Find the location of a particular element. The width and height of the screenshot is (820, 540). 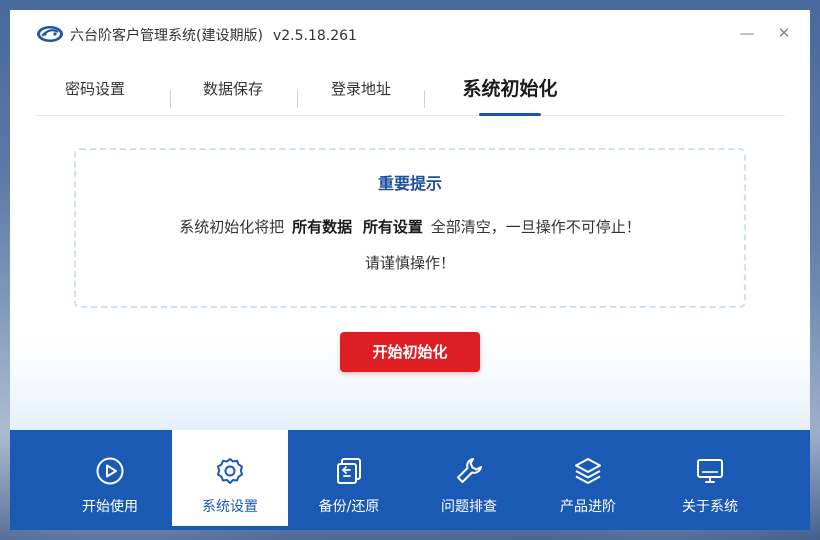

notice-text-suffix: 全部清空，一旦操作不可停止！ is located at coordinates (535, 227).